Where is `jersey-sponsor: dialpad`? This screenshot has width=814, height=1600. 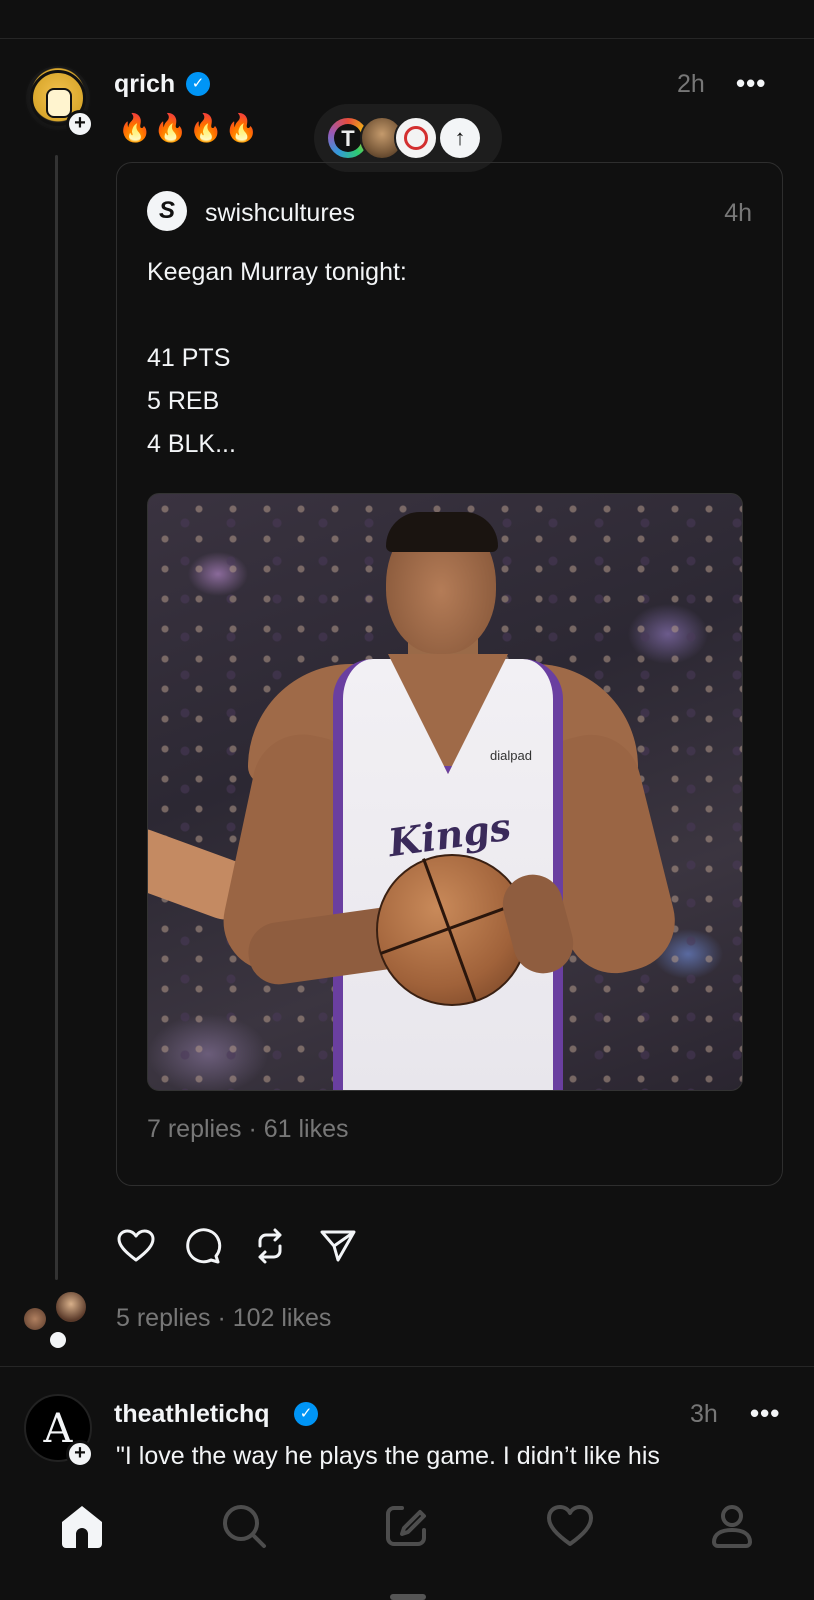 jersey-sponsor: dialpad is located at coordinates (511, 755).